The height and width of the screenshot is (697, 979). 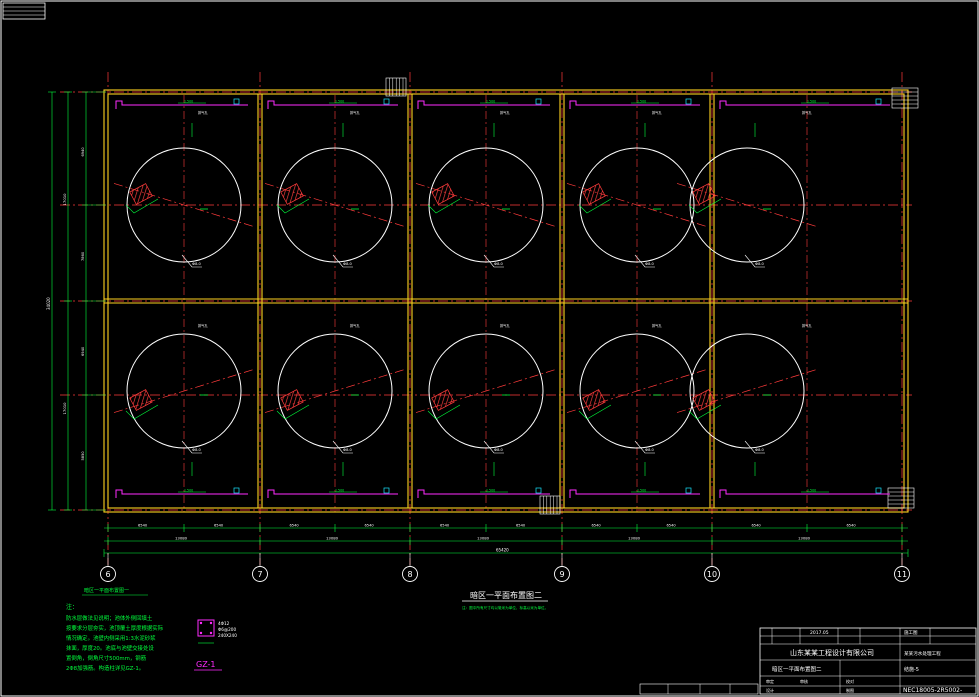 What do you see at coordinates (227, 629) in the screenshot?
I see `column-spec: Φ6@200` at bounding box center [227, 629].